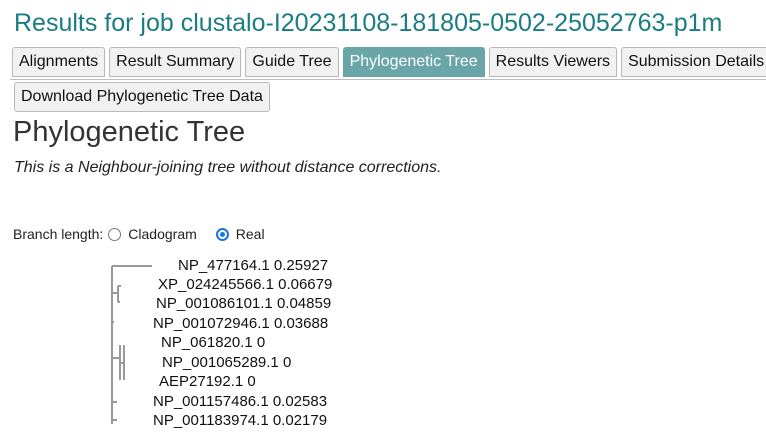 The width and height of the screenshot is (766, 438). Describe the element at coordinates (59, 62) in the screenshot. I see `tab-alignments: Alignments` at that location.